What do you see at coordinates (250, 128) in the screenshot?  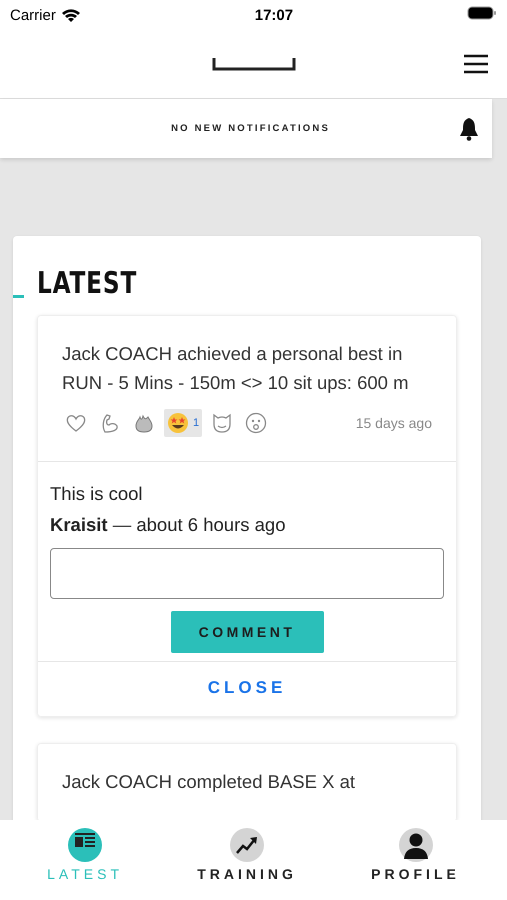 I see `notification-text: NO NEW NOTIFICATIONS` at bounding box center [250, 128].